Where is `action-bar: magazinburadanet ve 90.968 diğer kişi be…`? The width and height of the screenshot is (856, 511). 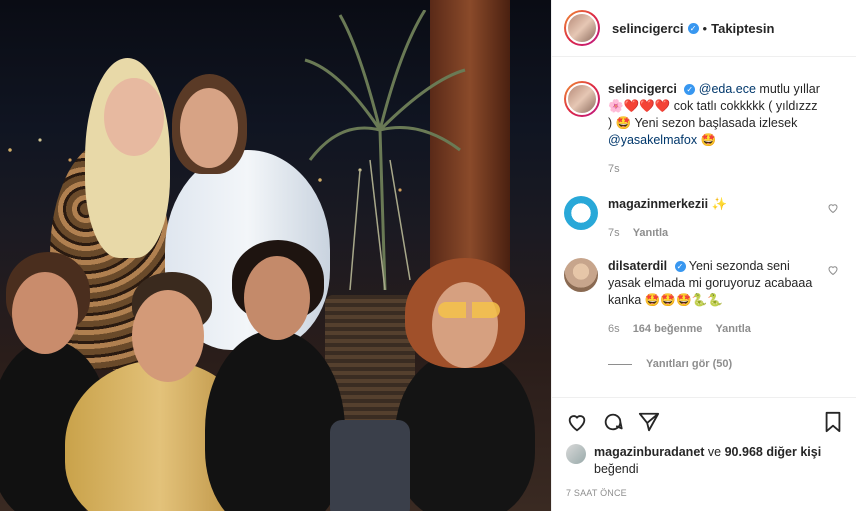
action-bar: magazinburadanet ve 90.968 diğer kişi be… is located at coordinates (704, 454).